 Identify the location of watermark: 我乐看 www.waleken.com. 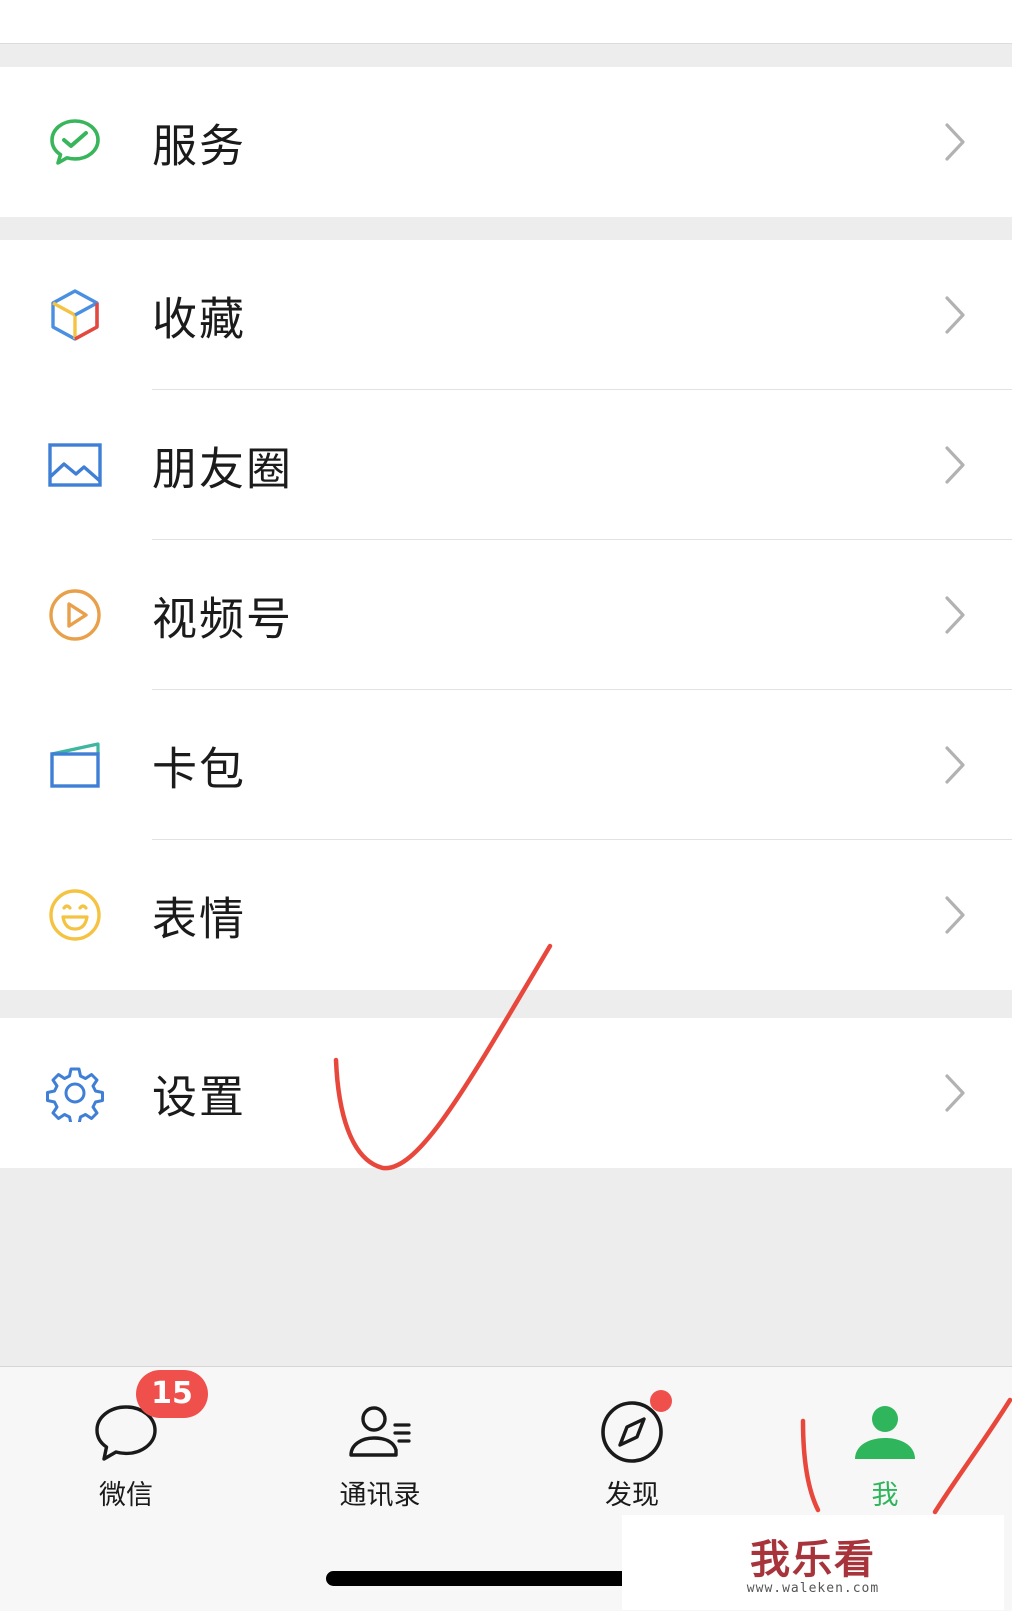
(813, 1562).